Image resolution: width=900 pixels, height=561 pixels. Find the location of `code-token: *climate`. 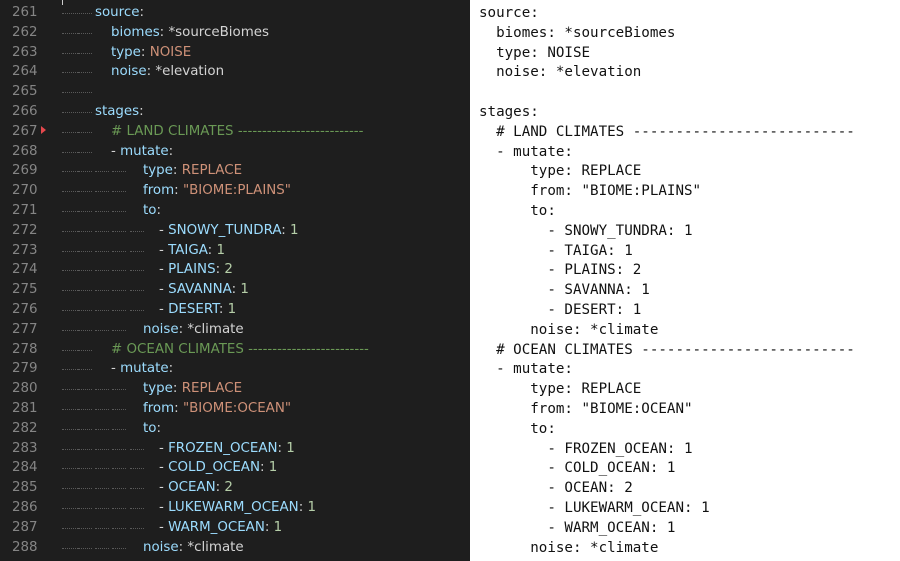

code-token: *climate is located at coordinates (215, 547).